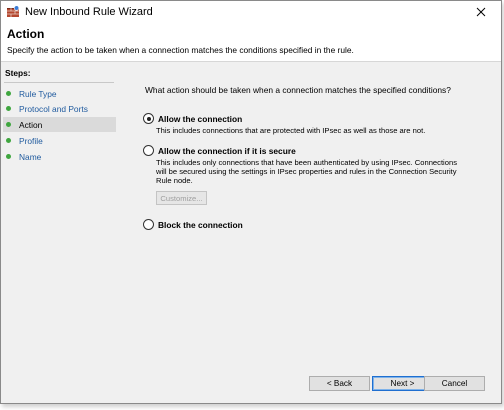  Describe the element at coordinates (18, 73) in the screenshot. I see `steps-heading: Steps:` at that location.